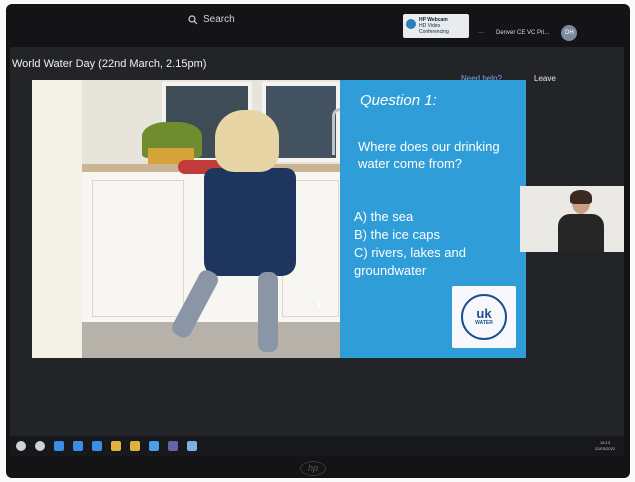 Image resolution: width=635 pixels, height=482 pixels. What do you see at coordinates (484, 323) in the screenshot?
I see `uk-water-logo-subtext: WATER` at bounding box center [484, 323].